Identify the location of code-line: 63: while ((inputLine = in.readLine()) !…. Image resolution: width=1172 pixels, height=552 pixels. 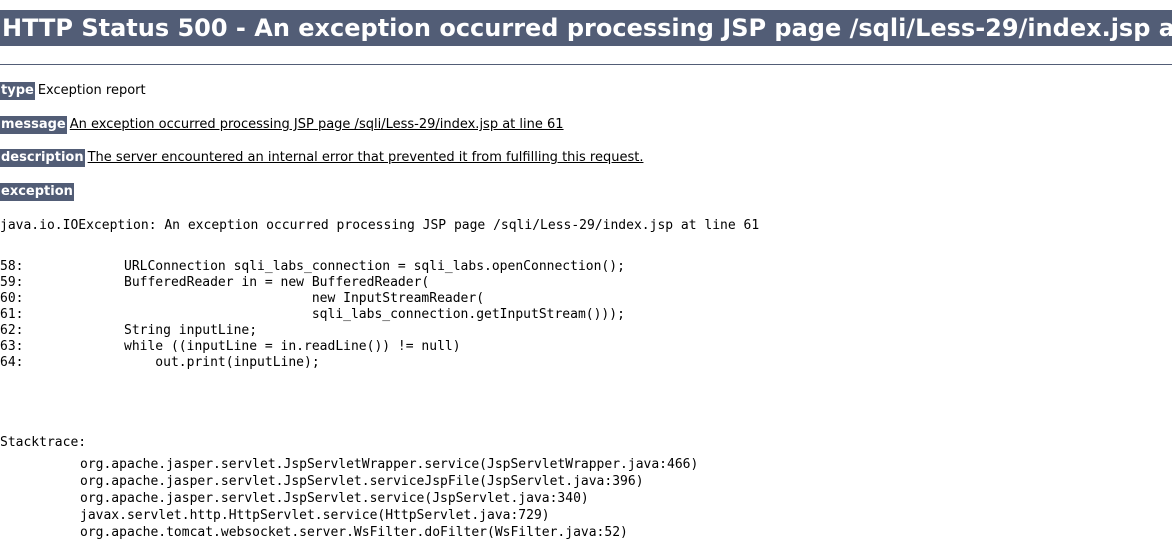
(586, 347).